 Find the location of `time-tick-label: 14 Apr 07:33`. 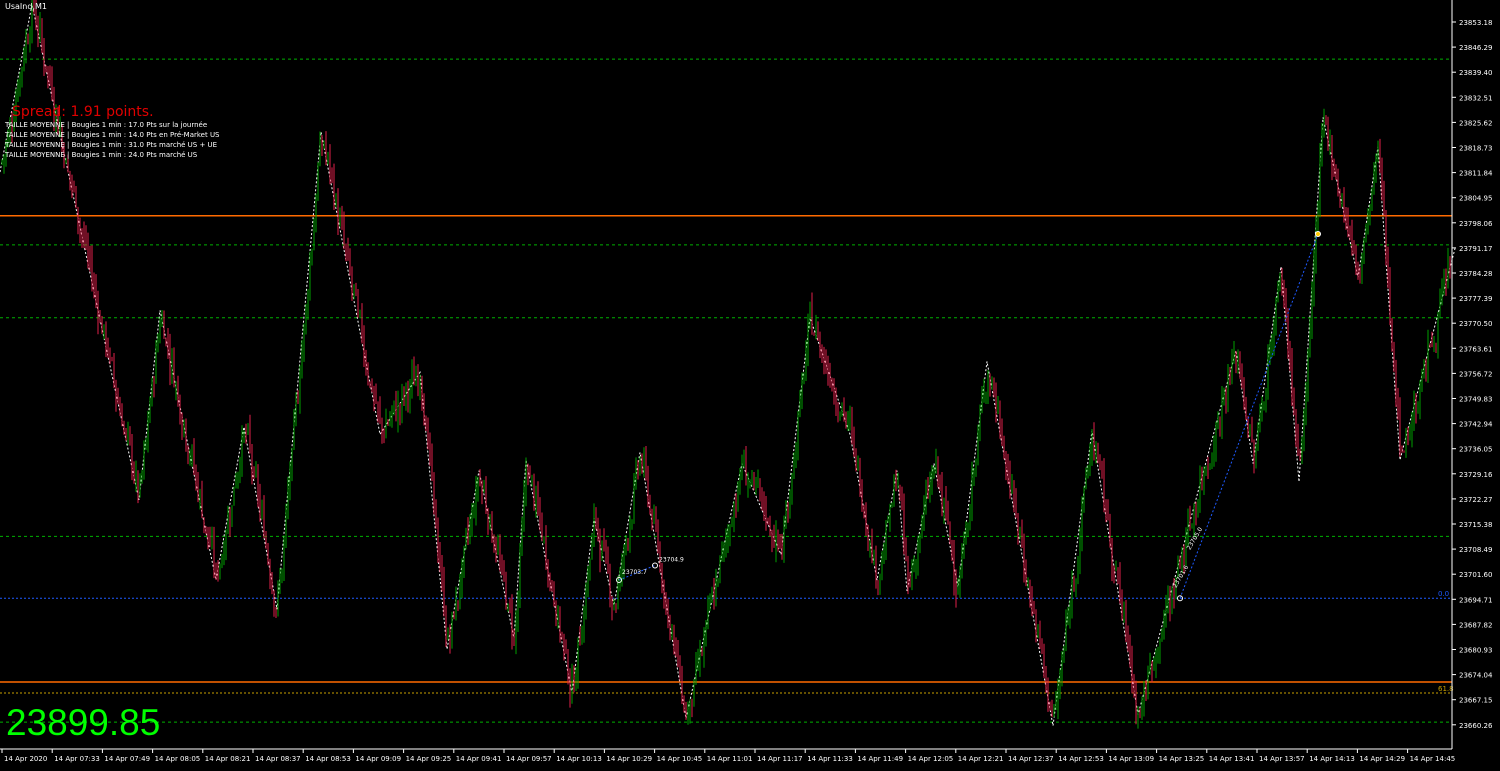

time-tick-label: 14 Apr 07:33 is located at coordinates (77, 759).